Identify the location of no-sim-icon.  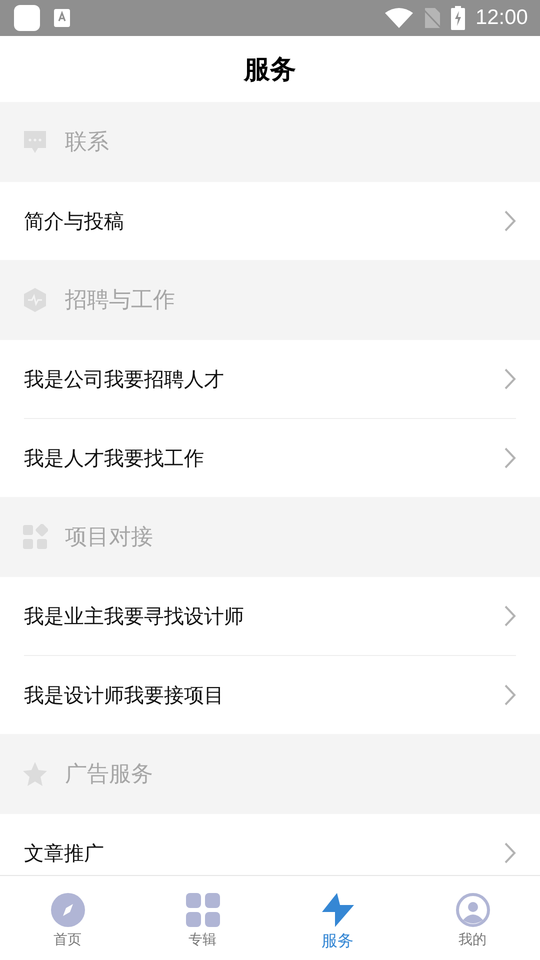
(432, 18).